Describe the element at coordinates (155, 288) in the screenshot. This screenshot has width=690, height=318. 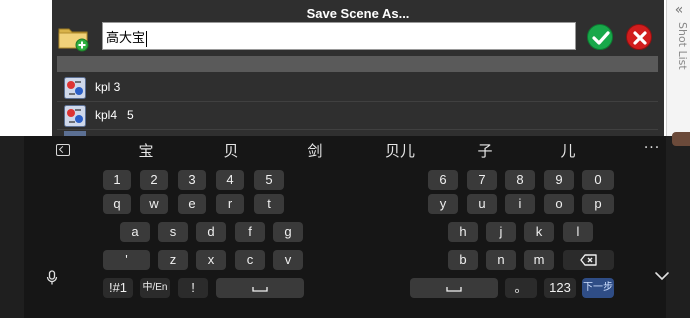
I see `language-toggle-key: 中/En` at that location.